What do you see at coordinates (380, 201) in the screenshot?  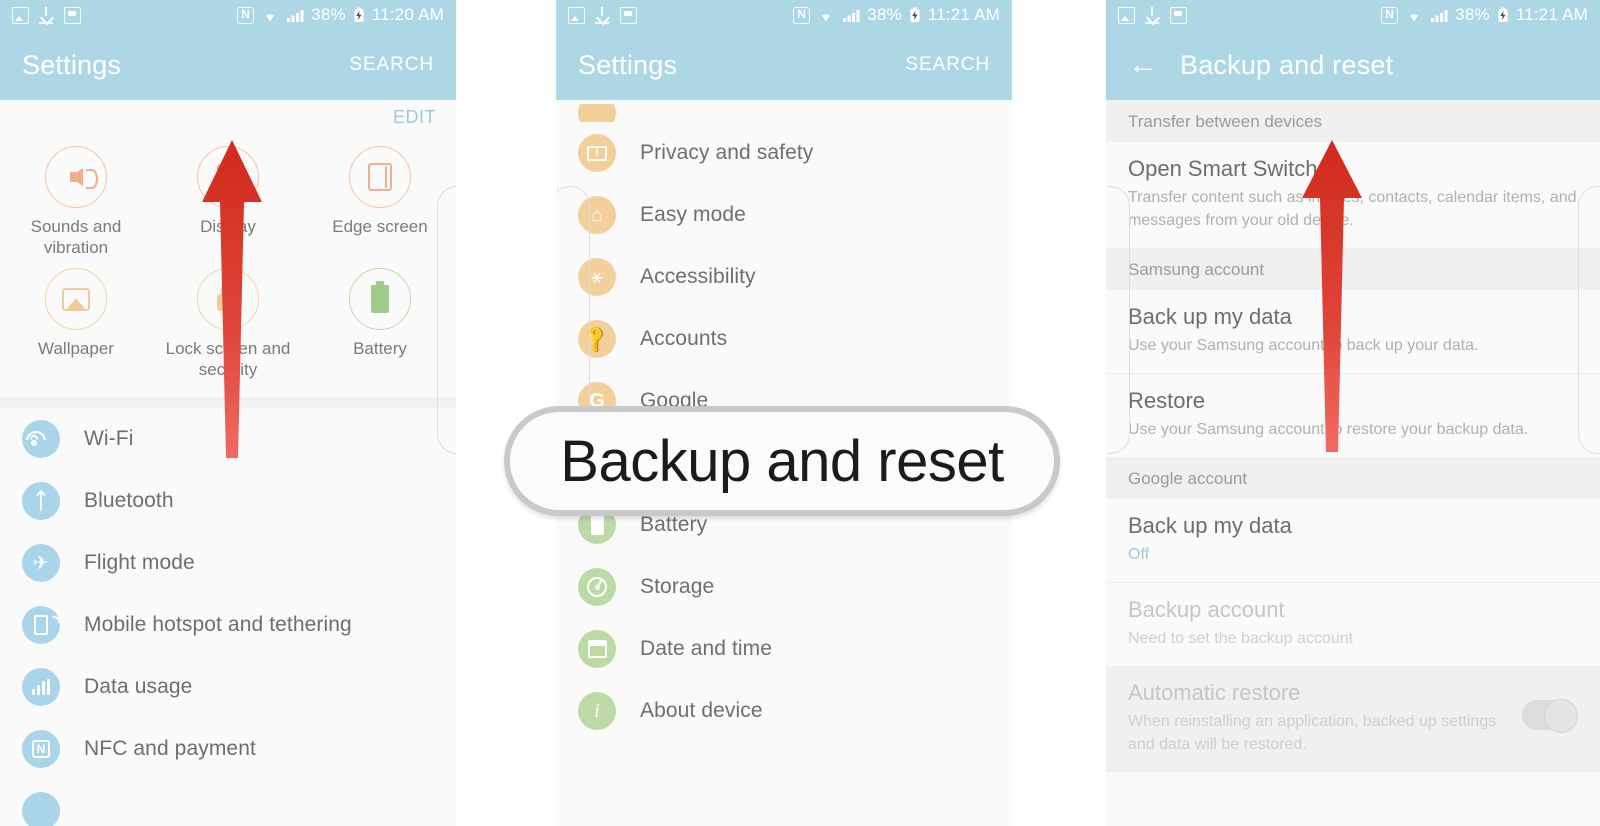 I see `quick-item-edge-screen: Edge screen` at bounding box center [380, 201].